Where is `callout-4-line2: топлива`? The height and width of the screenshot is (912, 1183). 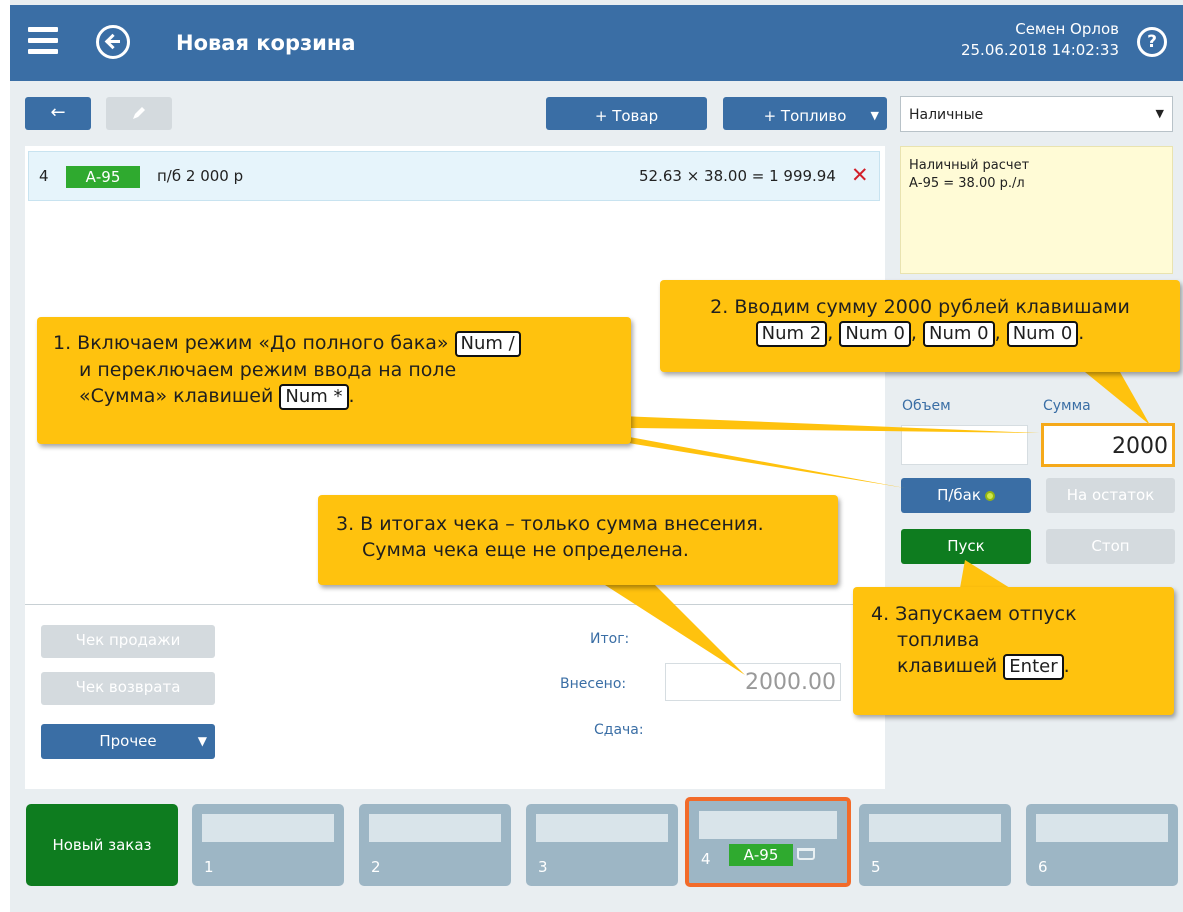 callout-4-line2: топлива is located at coordinates (938, 640).